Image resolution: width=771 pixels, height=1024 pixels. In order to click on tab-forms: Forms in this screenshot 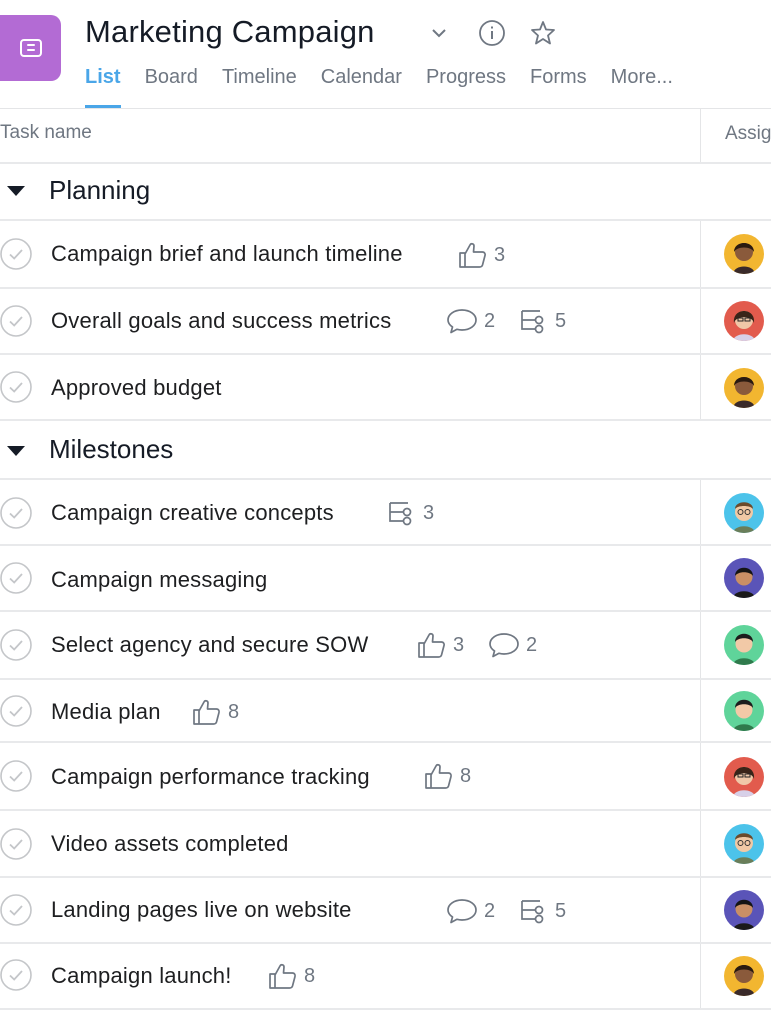, I will do `click(558, 87)`.